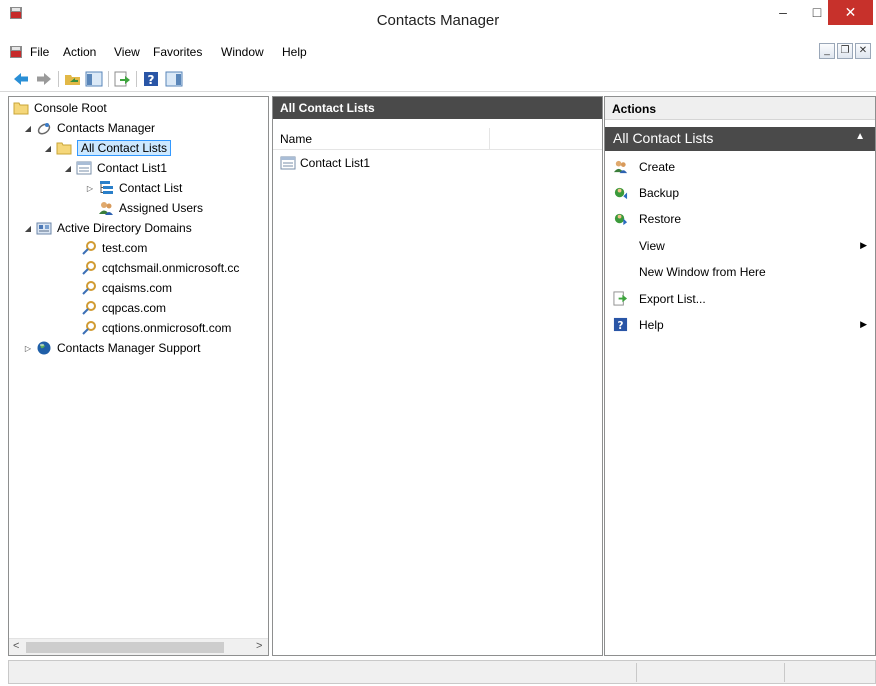 The width and height of the screenshot is (876, 686). What do you see at coordinates (44, 79) in the screenshot?
I see `forward-arrow-icon` at bounding box center [44, 79].